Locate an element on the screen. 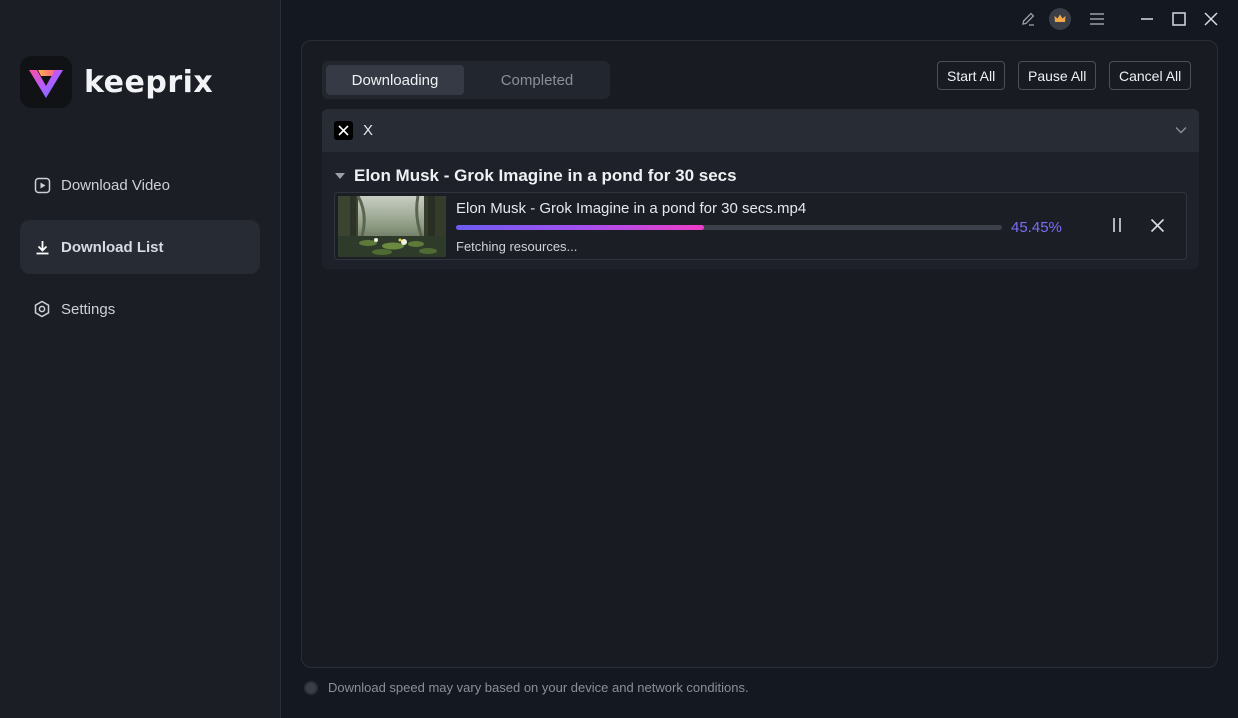  pause-all-button: Pause All is located at coordinates (1057, 75).